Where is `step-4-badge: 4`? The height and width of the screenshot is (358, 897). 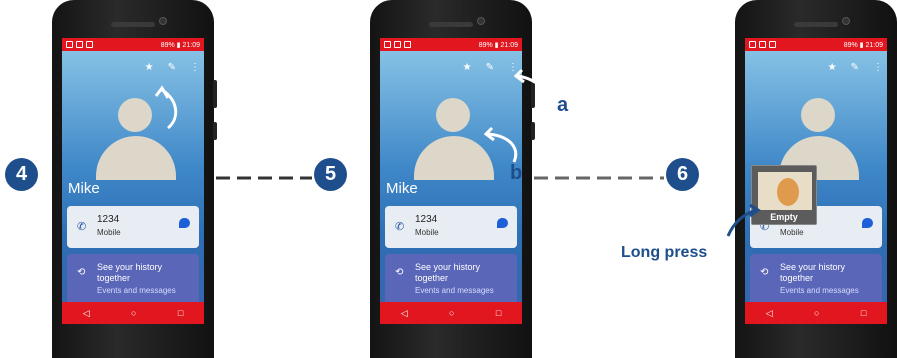 step-4-badge: 4 is located at coordinates (21, 174).